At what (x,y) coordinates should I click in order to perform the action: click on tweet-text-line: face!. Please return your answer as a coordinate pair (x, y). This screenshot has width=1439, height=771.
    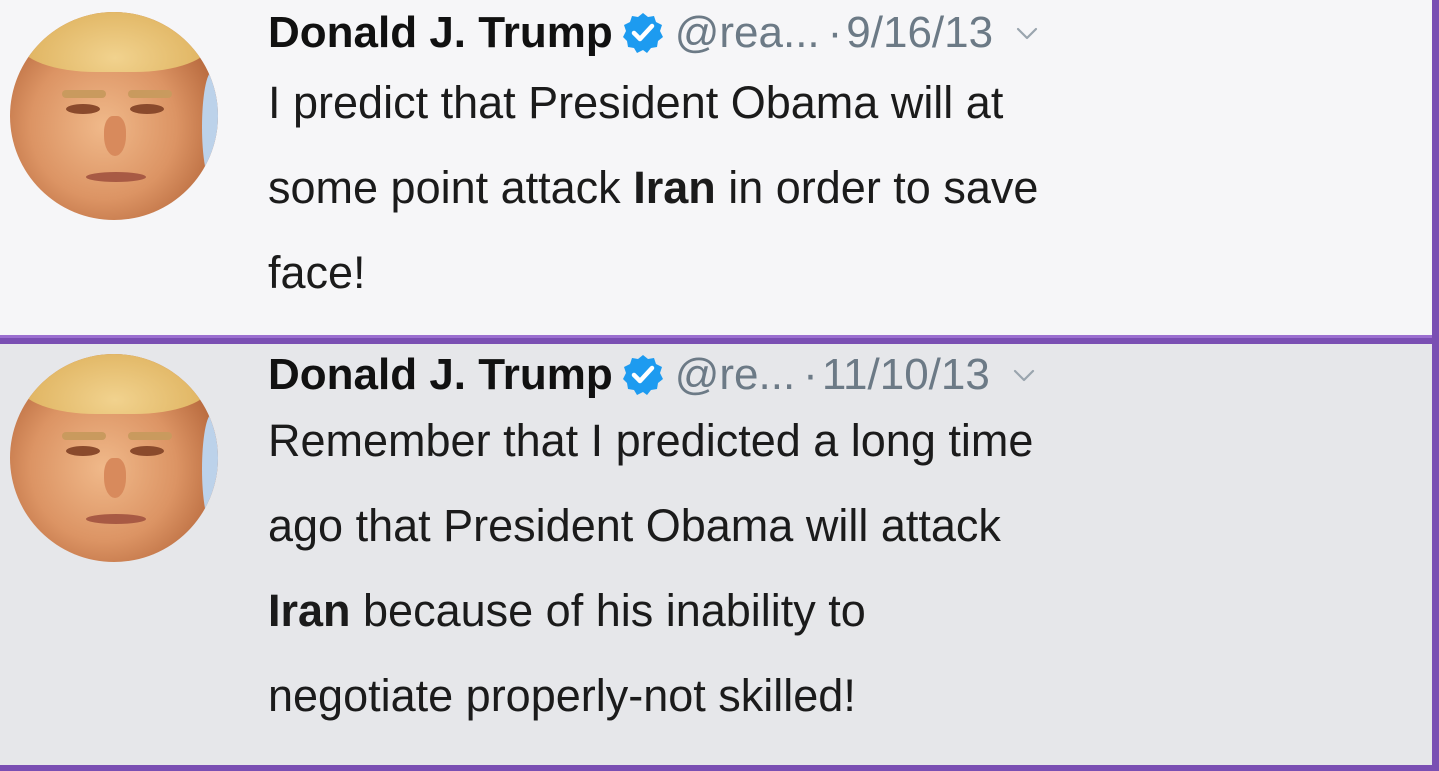
    Looking at the image, I should click on (317, 272).